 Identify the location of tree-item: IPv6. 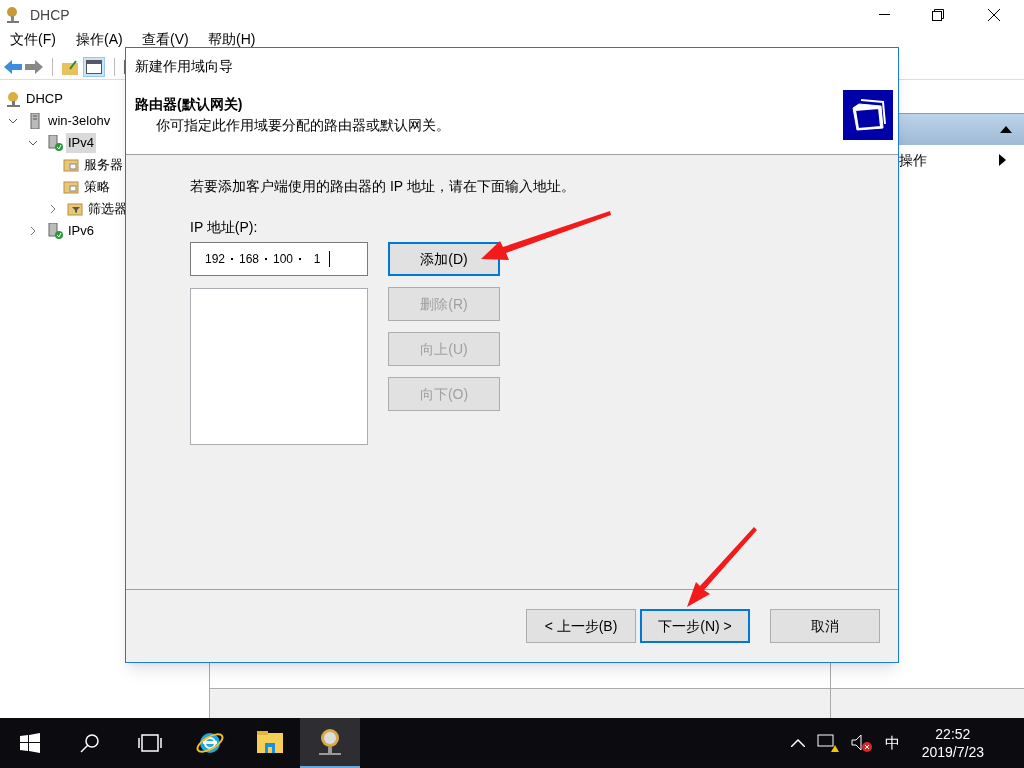
(81, 231).